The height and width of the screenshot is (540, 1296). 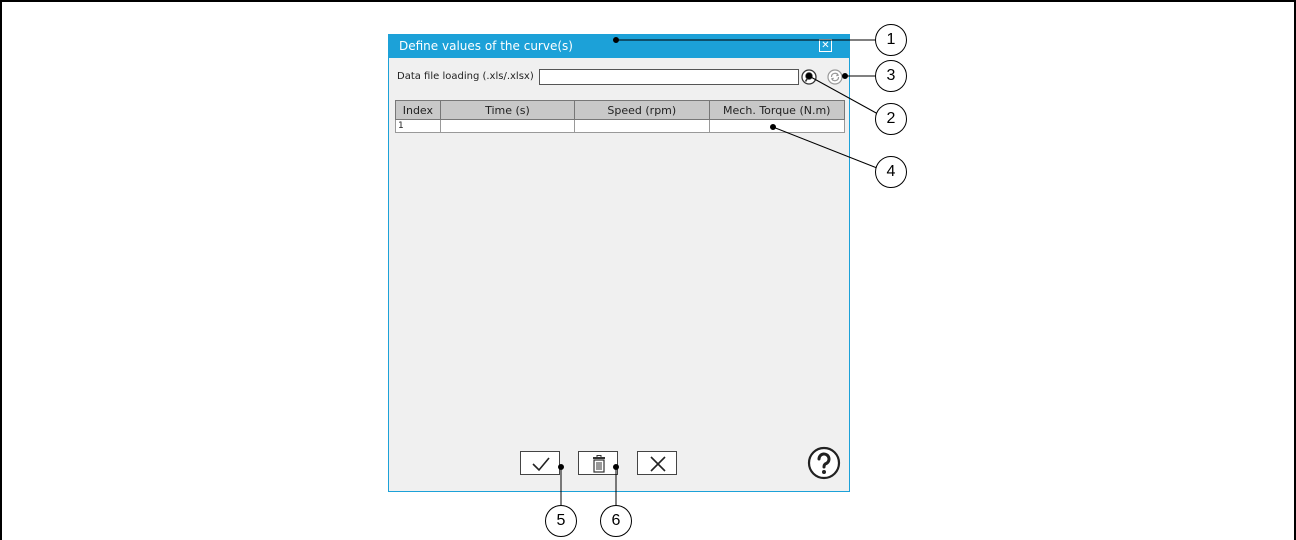 What do you see at coordinates (891, 40) in the screenshot?
I see `callout-1: 1` at bounding box center [891, 40].